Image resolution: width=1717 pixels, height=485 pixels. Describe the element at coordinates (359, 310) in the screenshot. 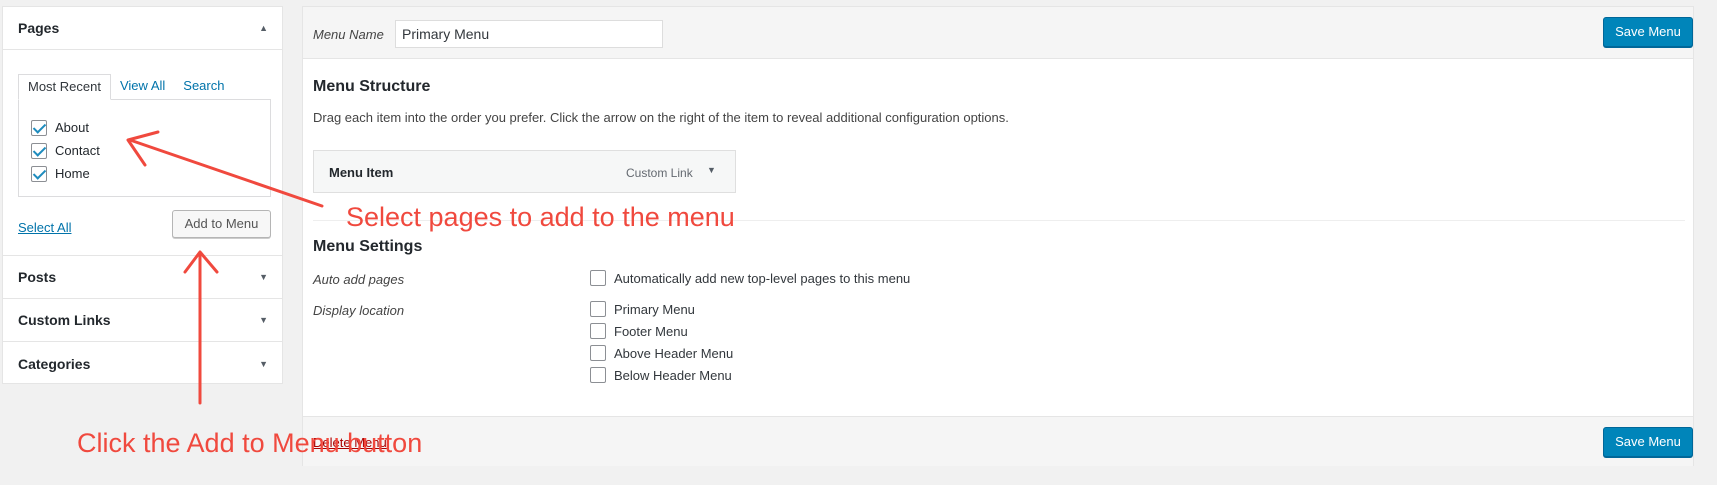

I see `display-location-label: Display location` at that location.